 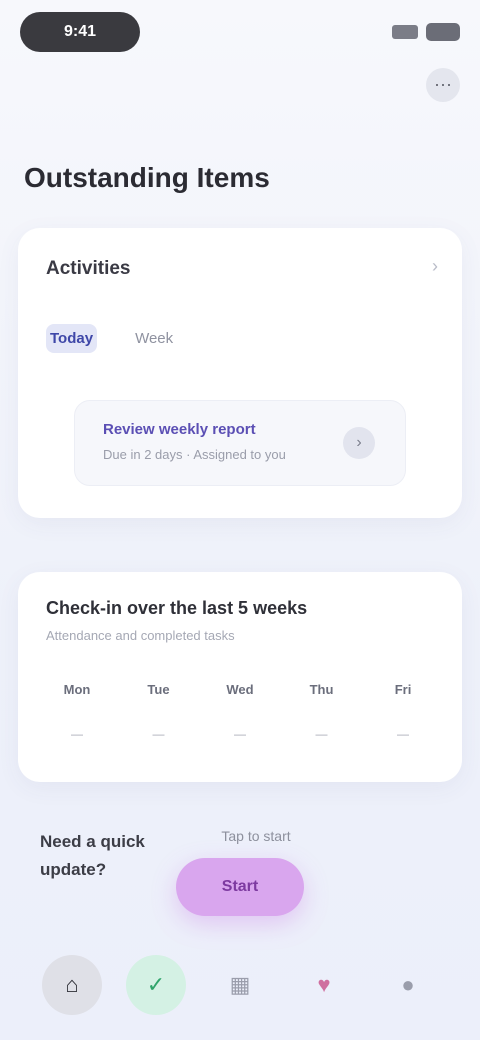 What do you see at coordinates (408, 985) in the screenshot?
I see `user-icon: ●` at bounding box center [408, 985].